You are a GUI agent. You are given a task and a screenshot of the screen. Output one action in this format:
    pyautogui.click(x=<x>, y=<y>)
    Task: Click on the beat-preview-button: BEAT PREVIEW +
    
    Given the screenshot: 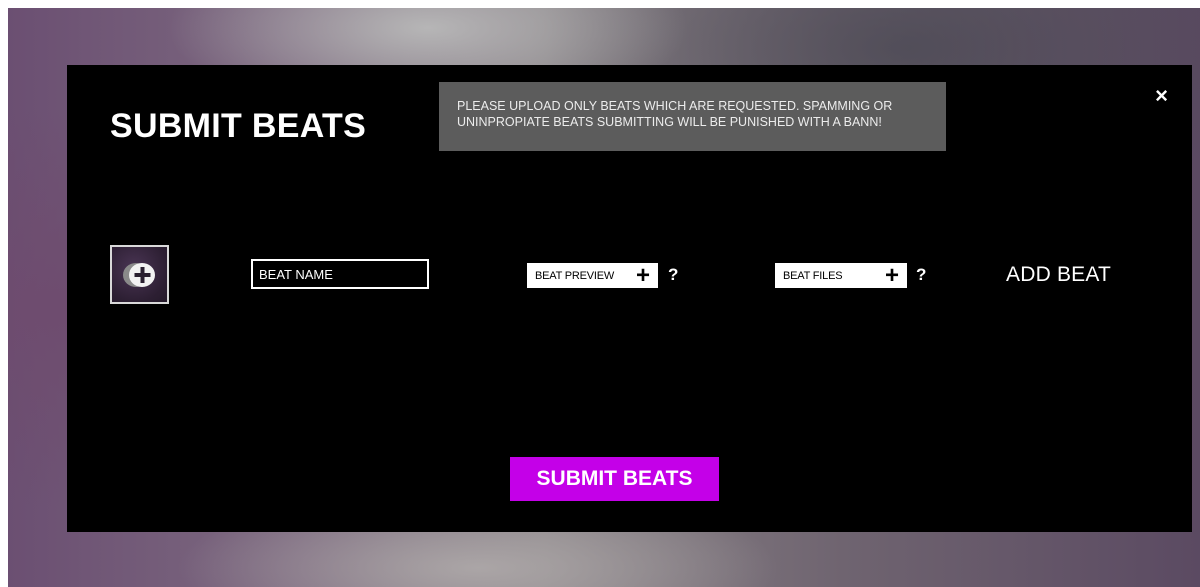 What is the action you would take?
    pyautogui.click(x=592, y=275)
    